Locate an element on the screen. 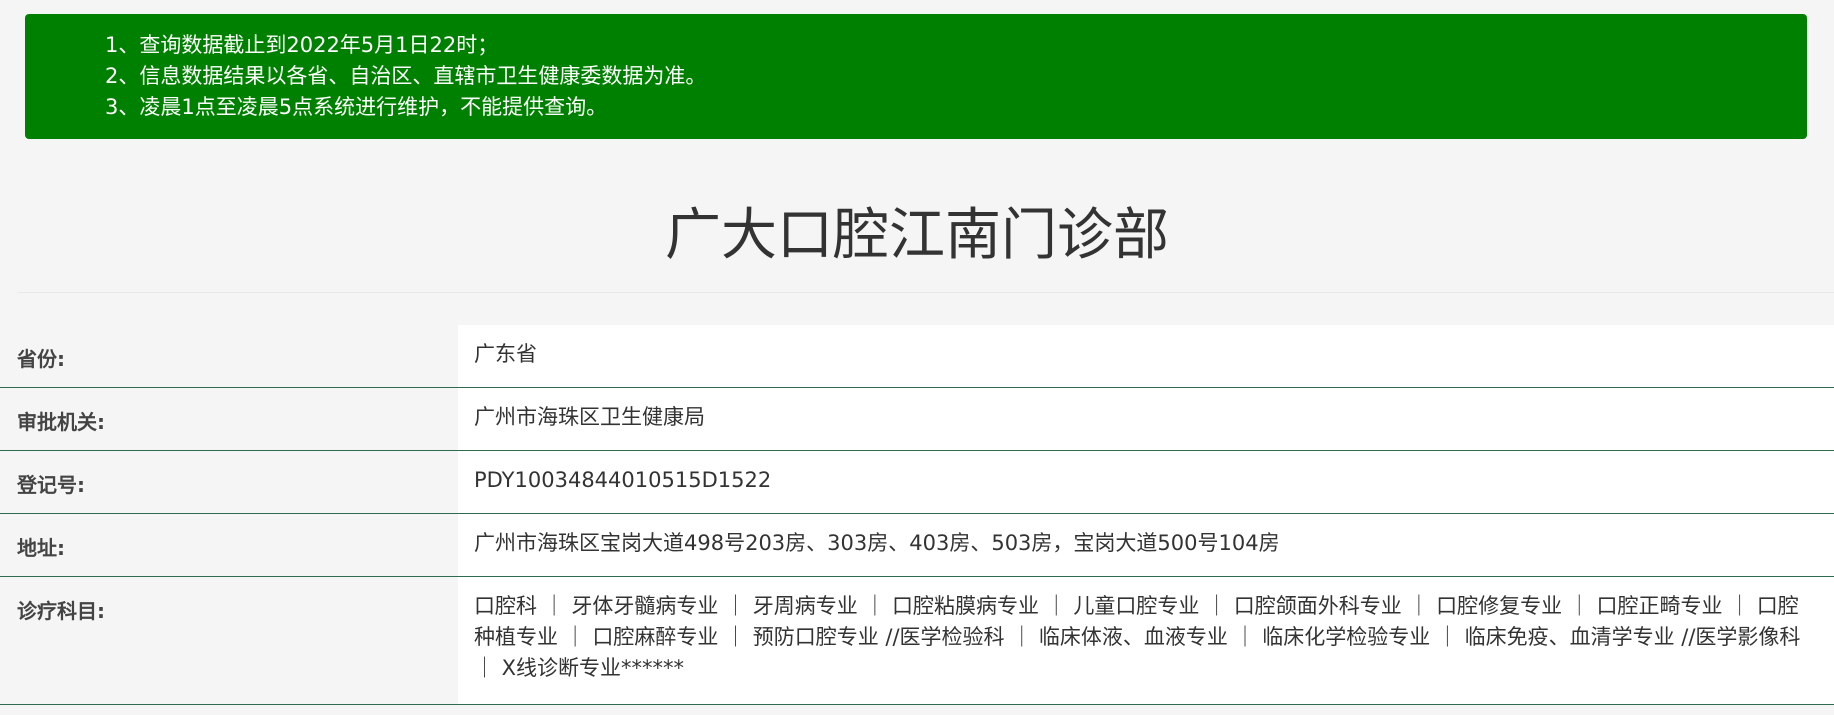  registration-number-value: PDY10034844010515D1522 is located at coordinates (1146, 482).